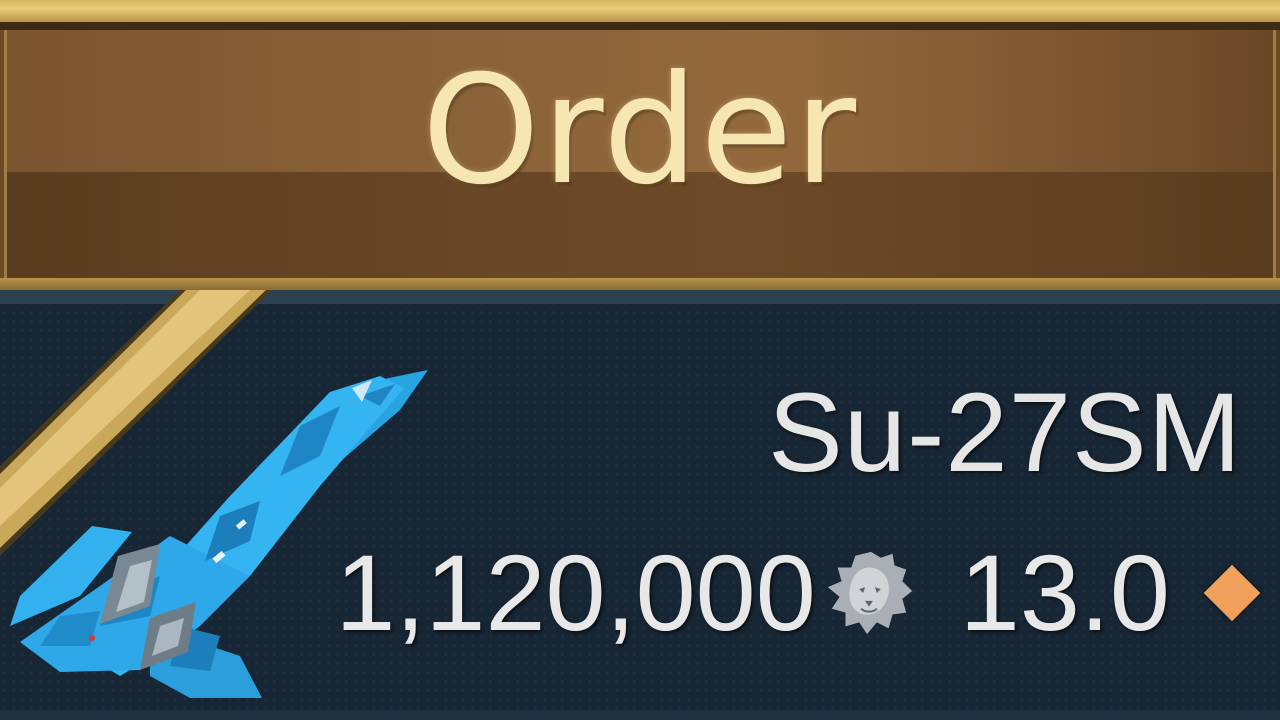  I want to click on battle-rating: 13.0, so click(1064, 592).